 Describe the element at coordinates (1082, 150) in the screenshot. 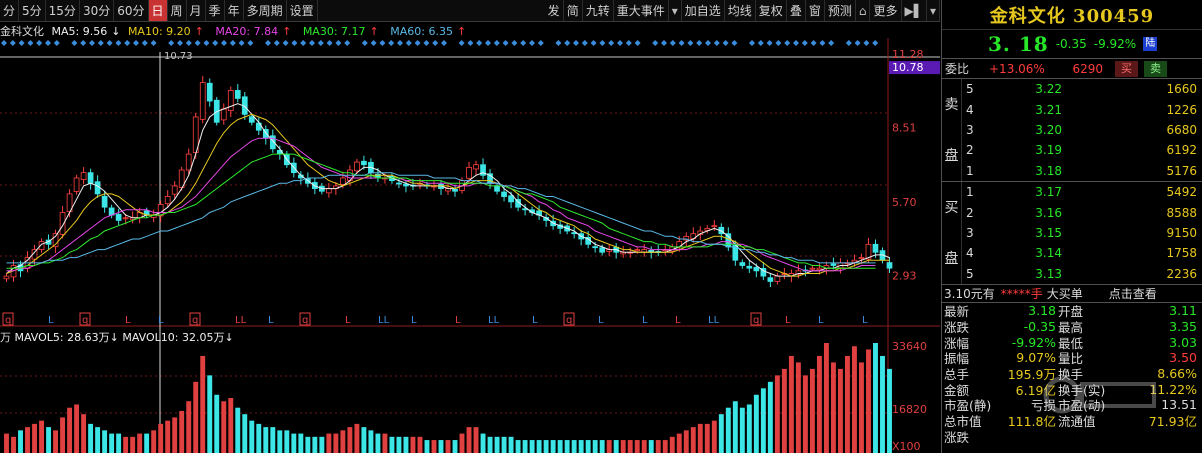

I see `ask-row-2: 2 3.19 6192` at that location.